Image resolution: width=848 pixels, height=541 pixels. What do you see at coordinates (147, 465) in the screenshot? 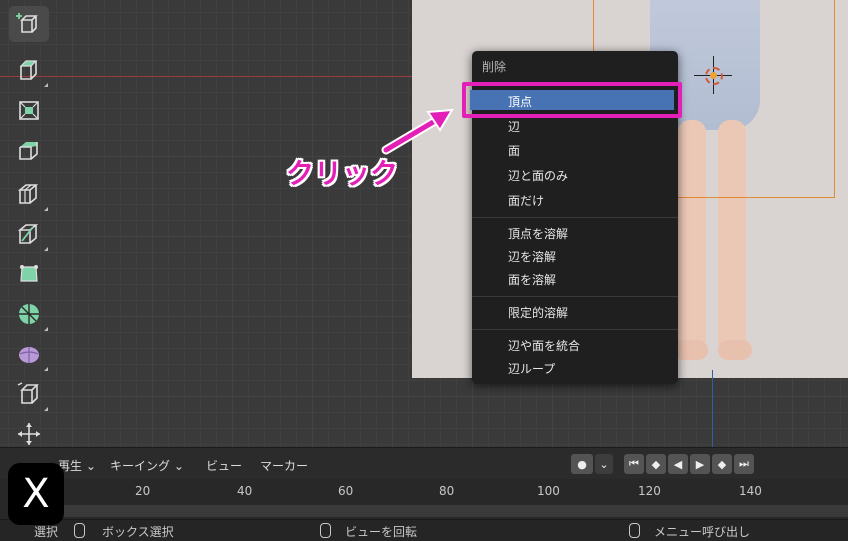
I see `keying-menu: キーイング ⌄` at bounding box center [147, 465].